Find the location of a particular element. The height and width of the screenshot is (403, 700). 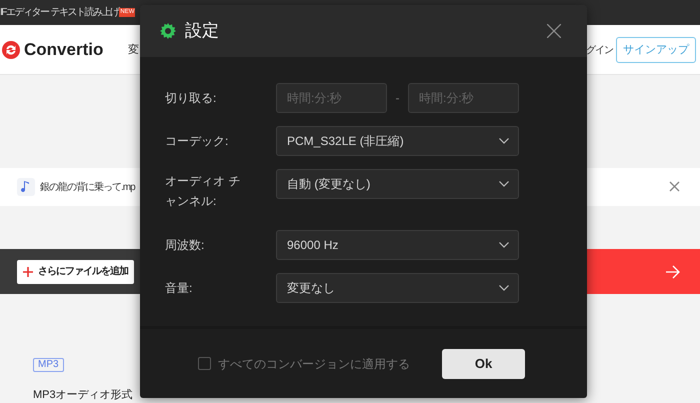

dropdown: 96000 Hz is located at coordinates (397, 245).